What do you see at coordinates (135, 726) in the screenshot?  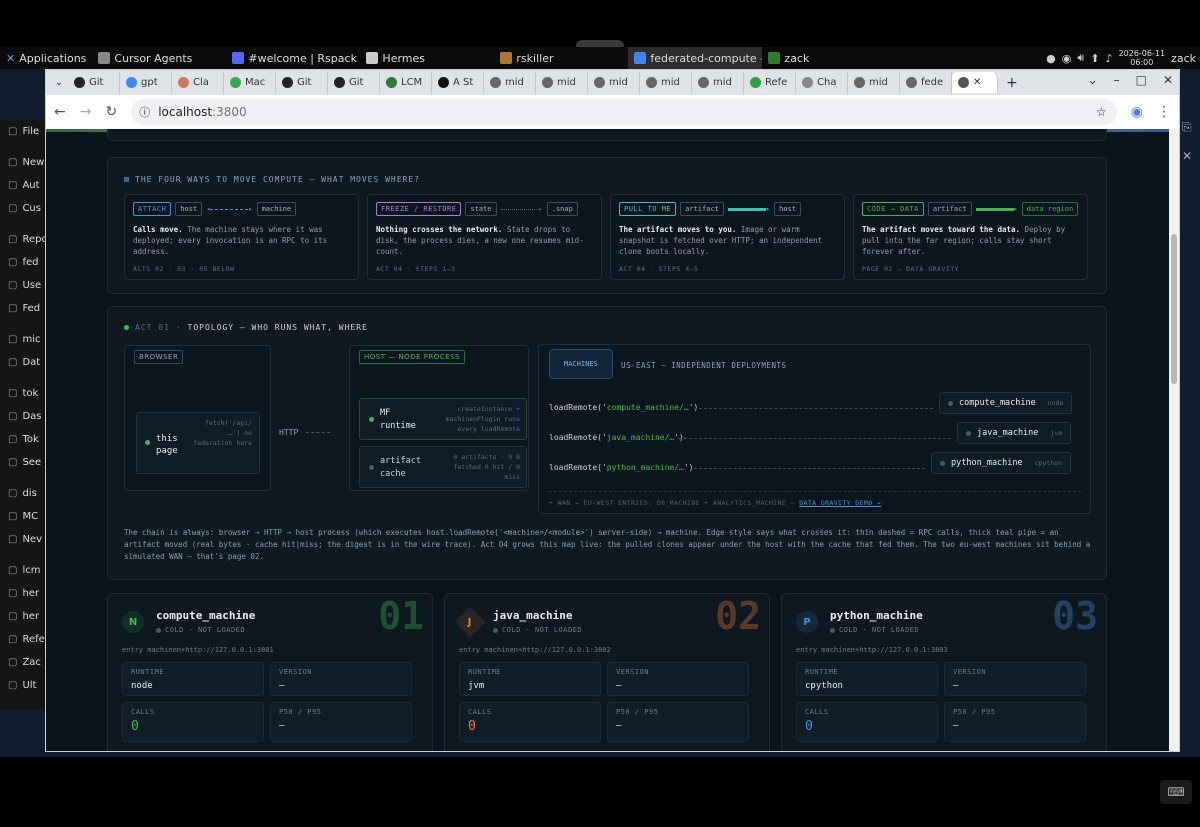 I see `calls-stat-value: 0` at bounding box center [135, 726].